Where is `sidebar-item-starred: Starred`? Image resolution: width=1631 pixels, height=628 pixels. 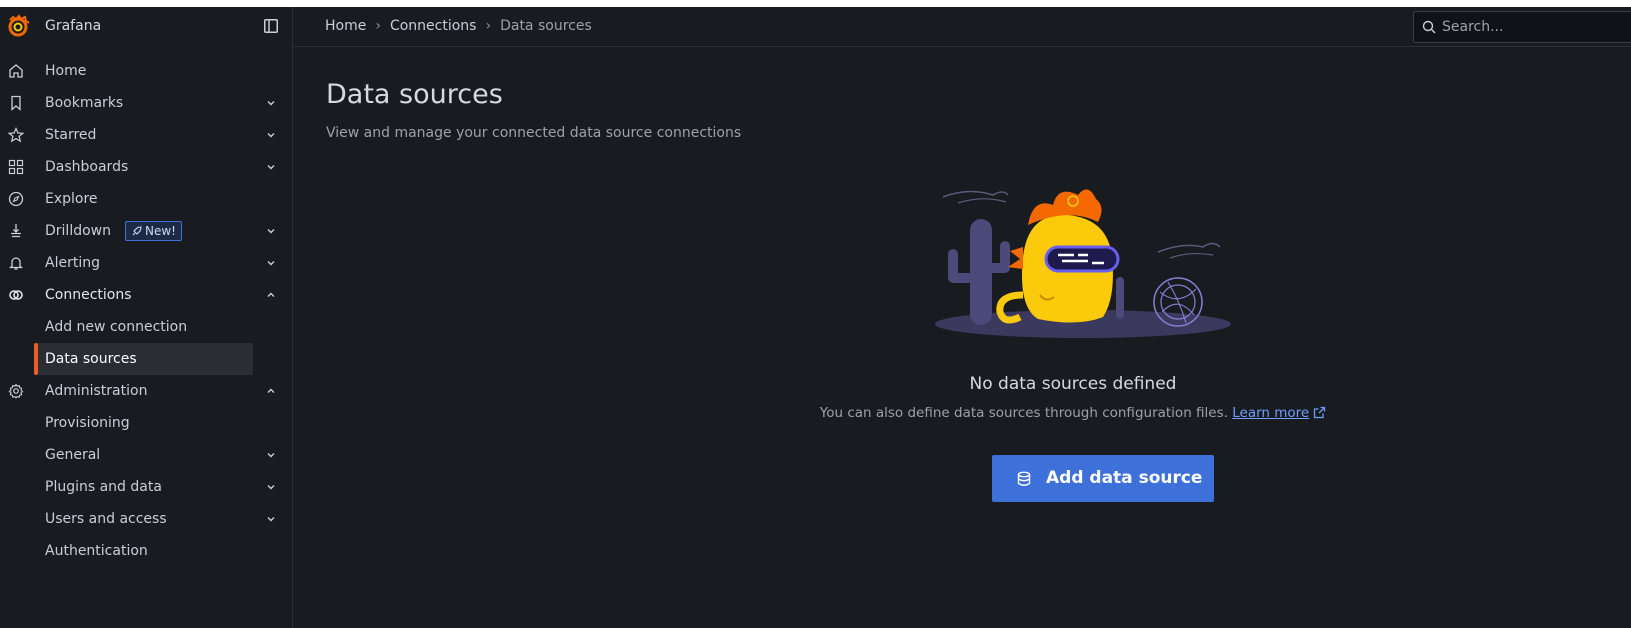 sidebar-item-starred: Starred is located at coordinates (146, 135).